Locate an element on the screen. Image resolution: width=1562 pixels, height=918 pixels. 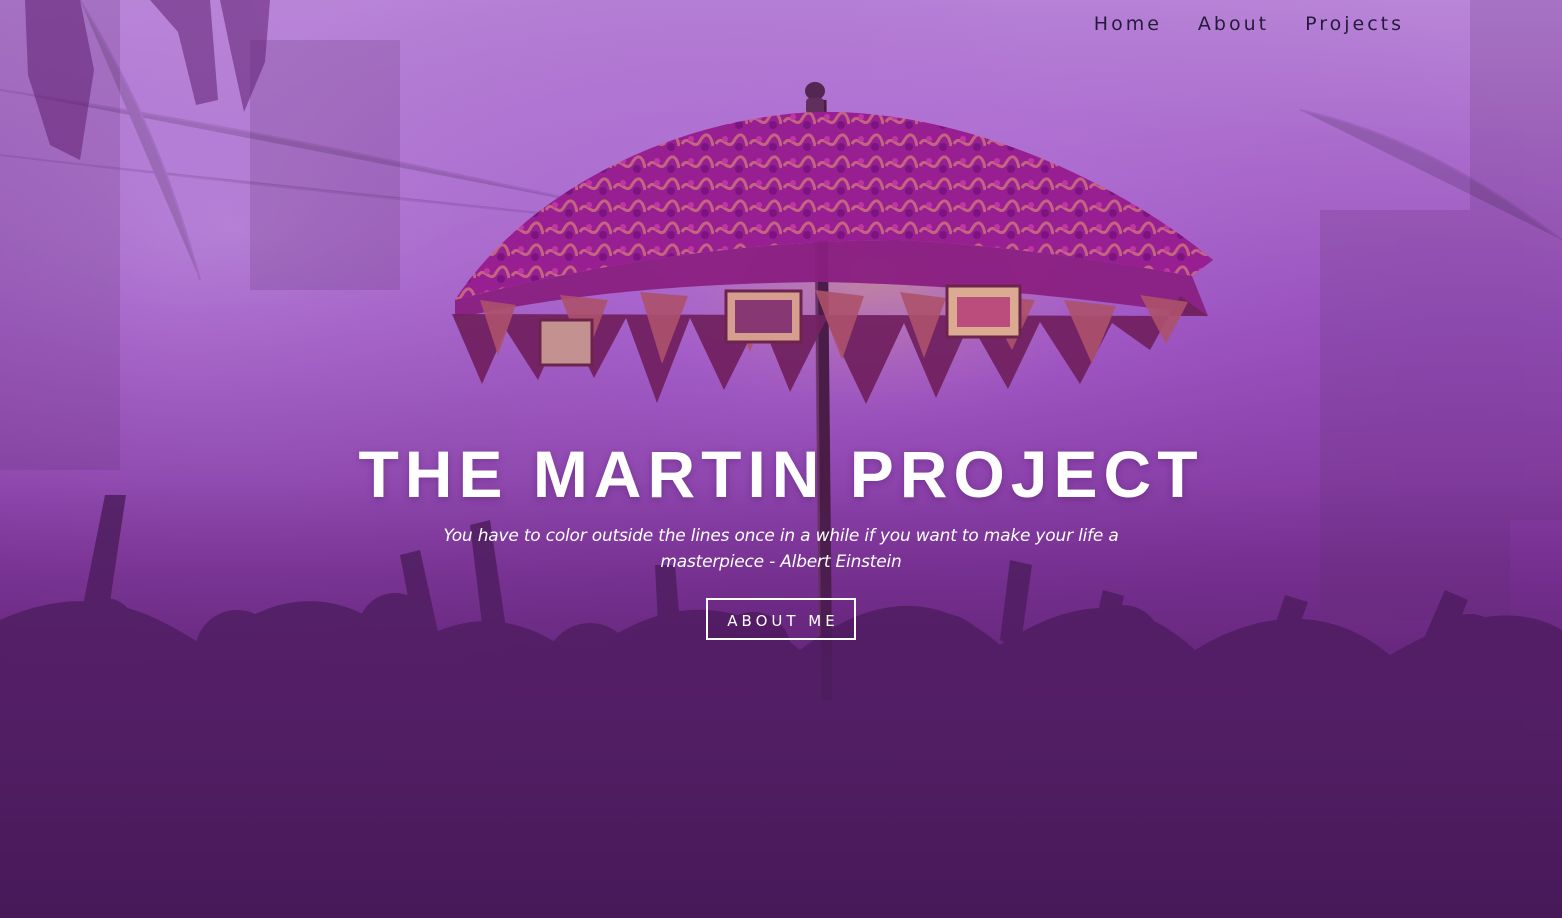
about-me-button: ABOUT ME is located at coordinates (781, 619).